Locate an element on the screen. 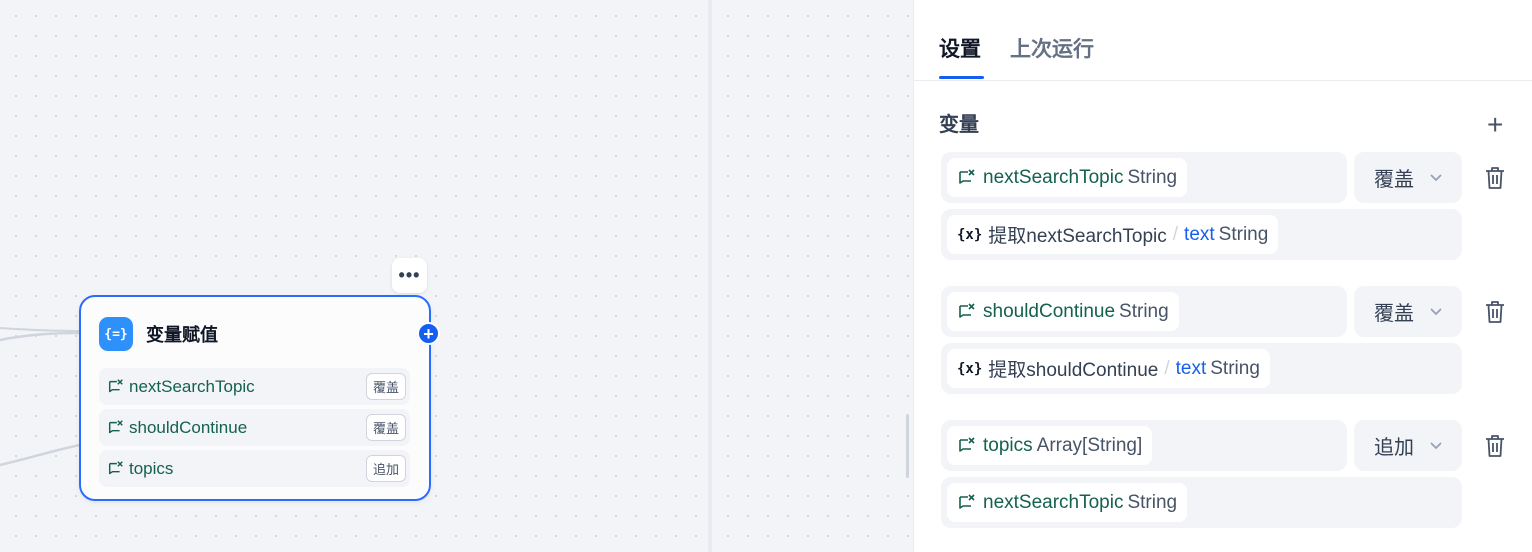 The width and height of the screenshot is (1532, 552). node-more-button: ••• is located at coordinates (409, 275).